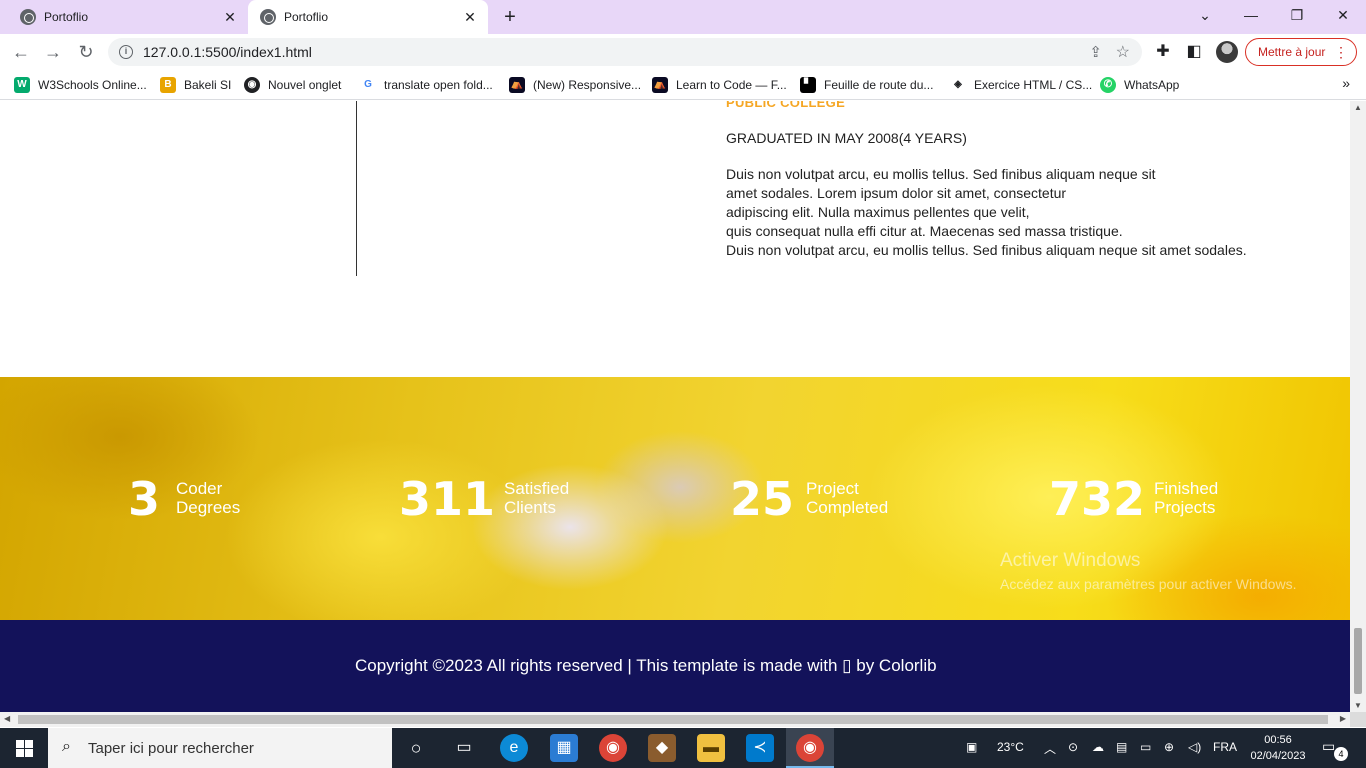 This screenshot has height=768, width=1366. What do you see at coordinates (1194, 747) in the screenshot?
I see `volume-icon: ◁)` at bounding box center [1194, 747].